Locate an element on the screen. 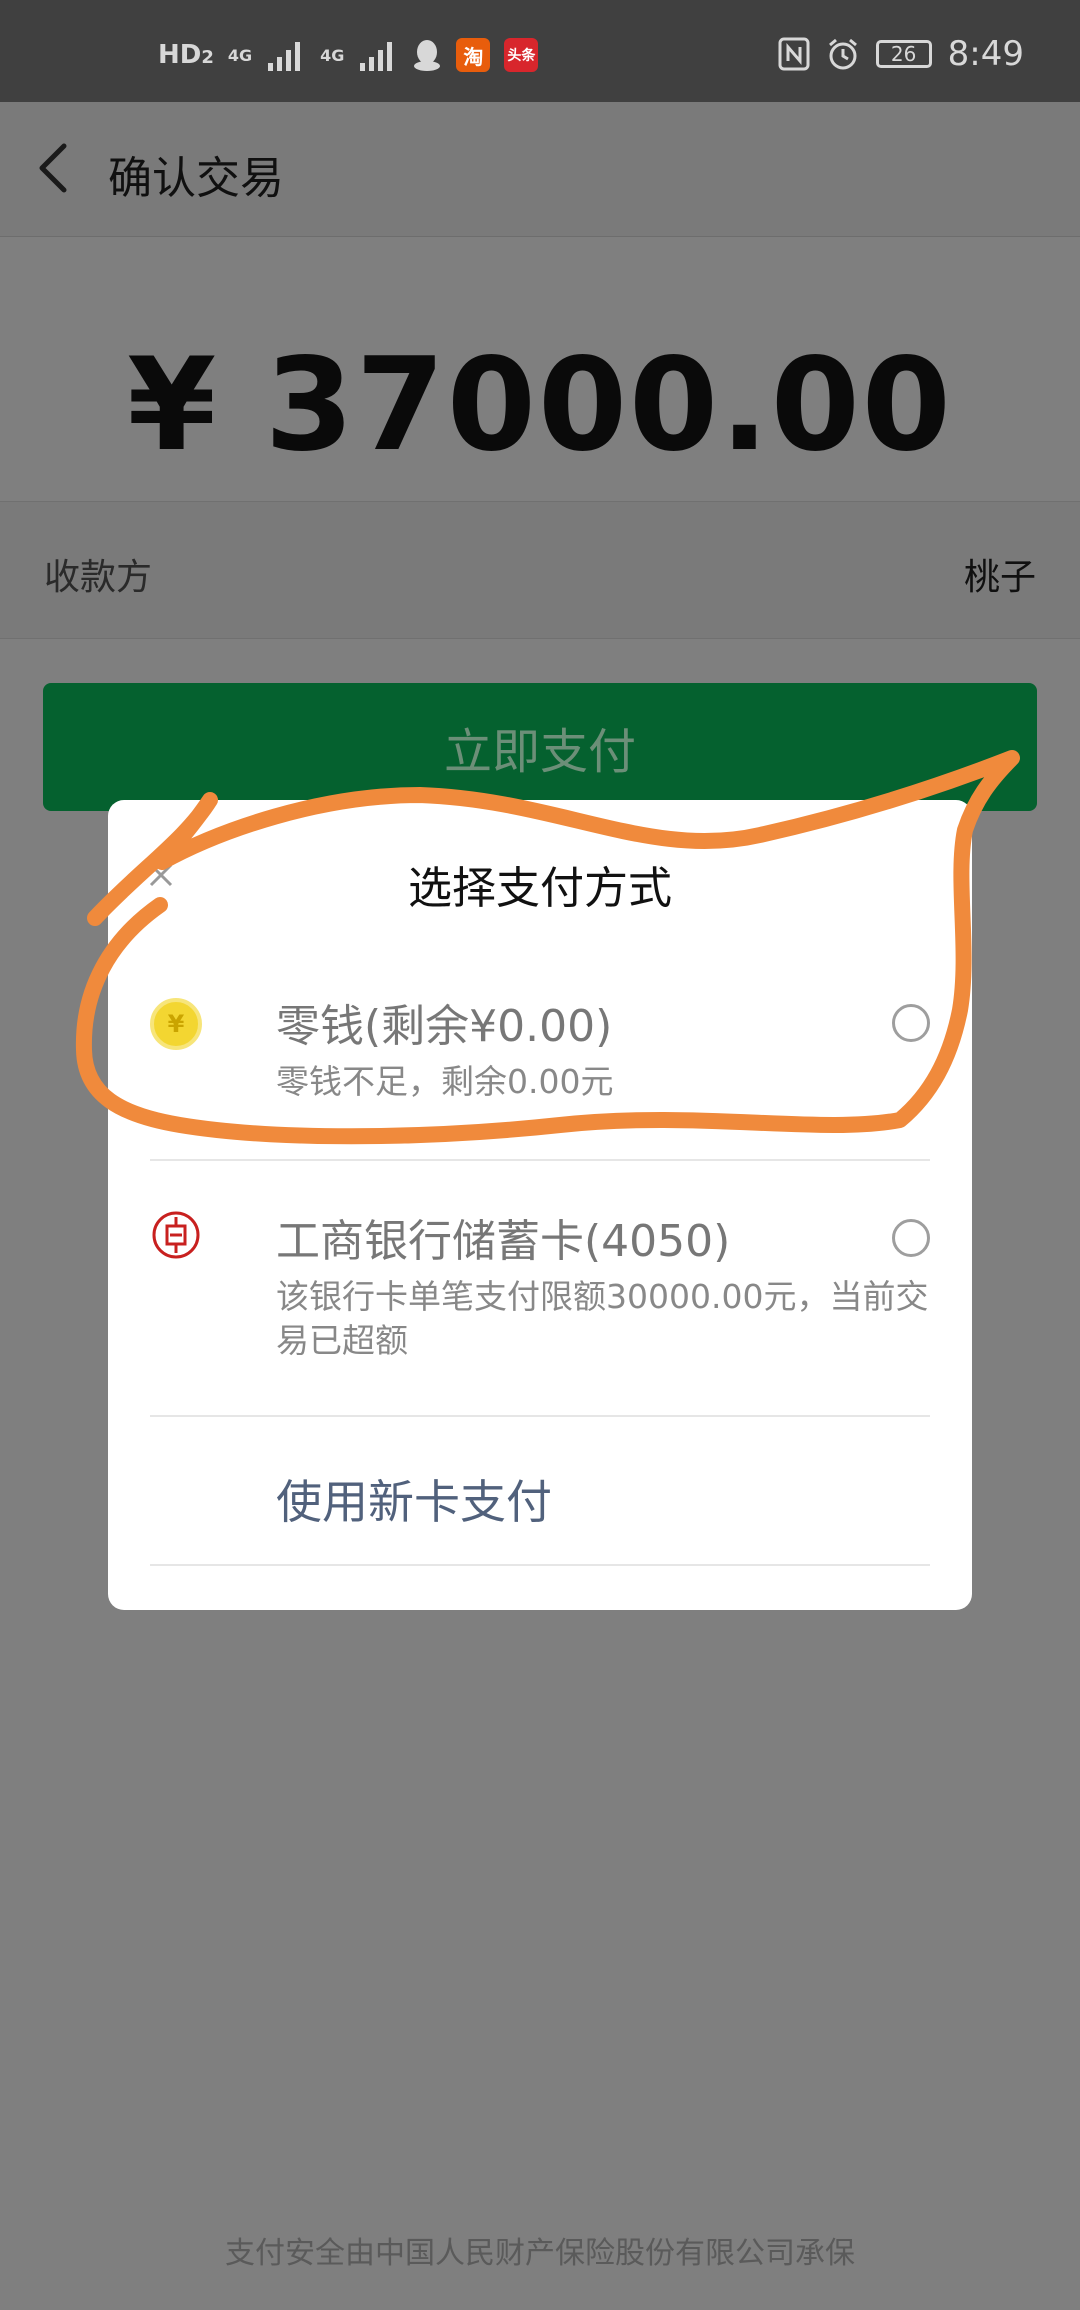  hd-indicator: HD2 is located at coordinates (186, 55).